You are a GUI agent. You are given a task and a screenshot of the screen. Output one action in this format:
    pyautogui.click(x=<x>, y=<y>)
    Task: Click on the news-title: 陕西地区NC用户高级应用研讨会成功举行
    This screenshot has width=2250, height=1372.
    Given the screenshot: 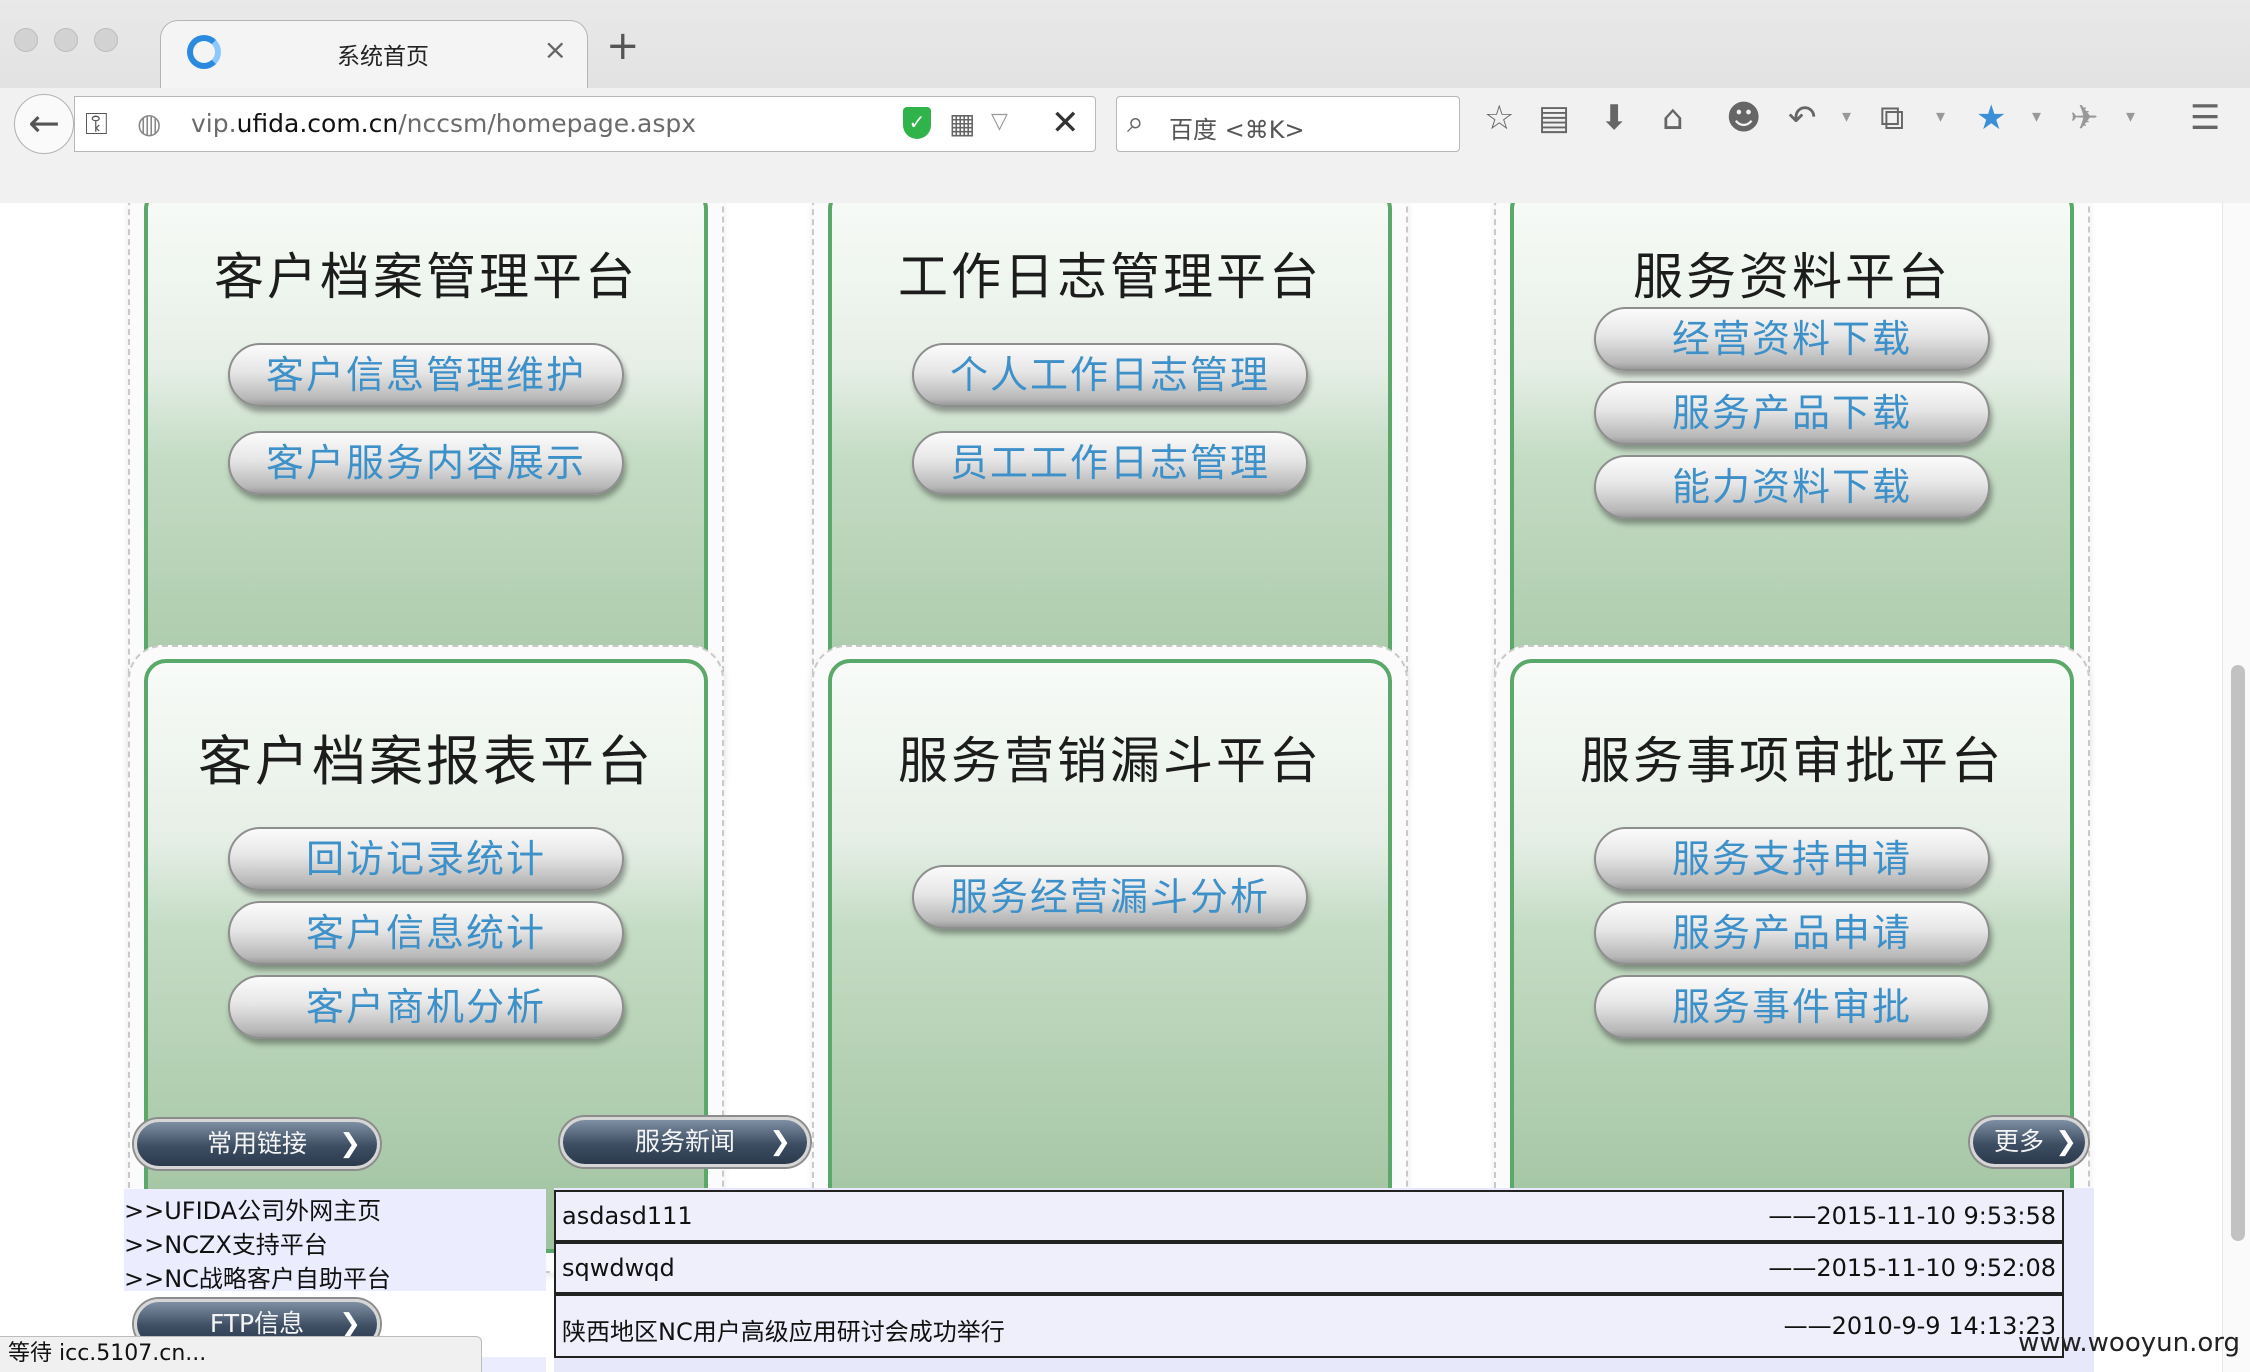 What is the action you would take?
    pyautogui.click(x=783, y=1329)
    